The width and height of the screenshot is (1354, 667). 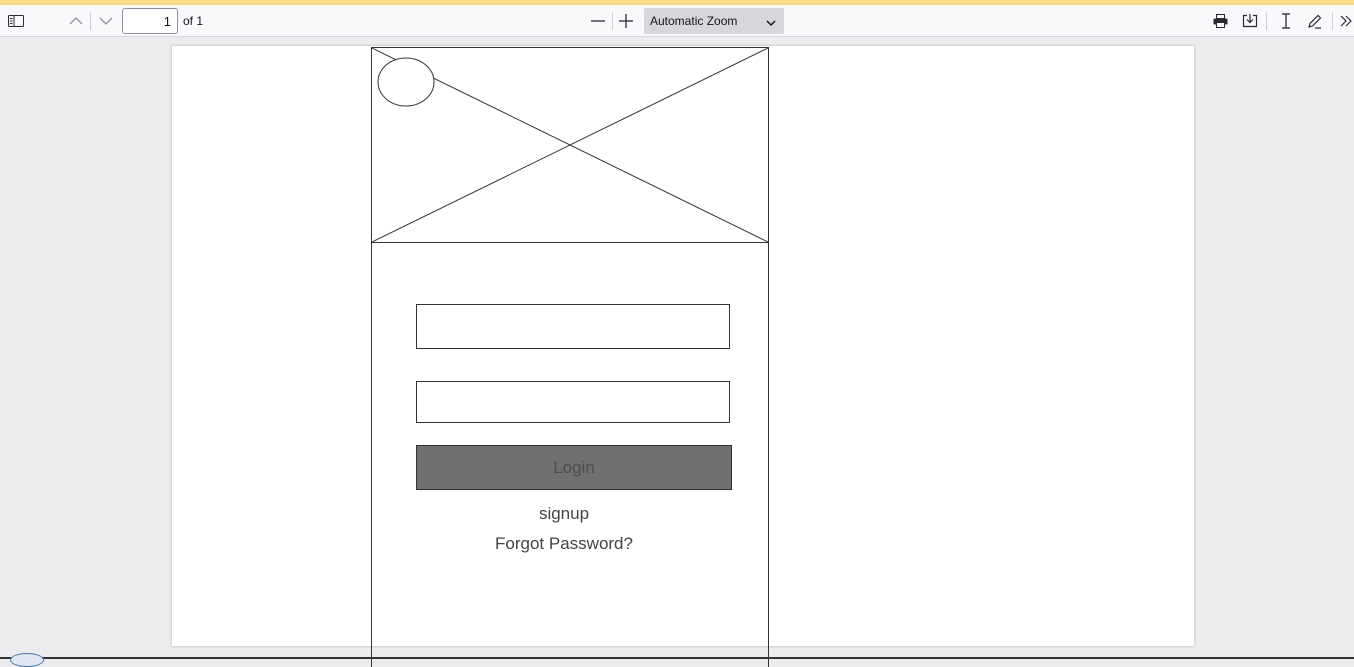 I want to click on previous-page-button, so click(x=76, y=21).